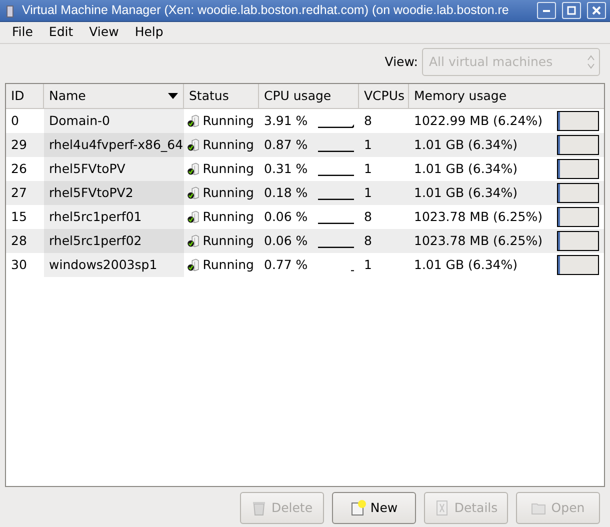 Image resolution: width=610 pixels, height=527 pixels. Describe the element at coordinates (114, 145) in the screenshot. I see `table-cell: rhel4u4fvperf-x86_64` at that location.